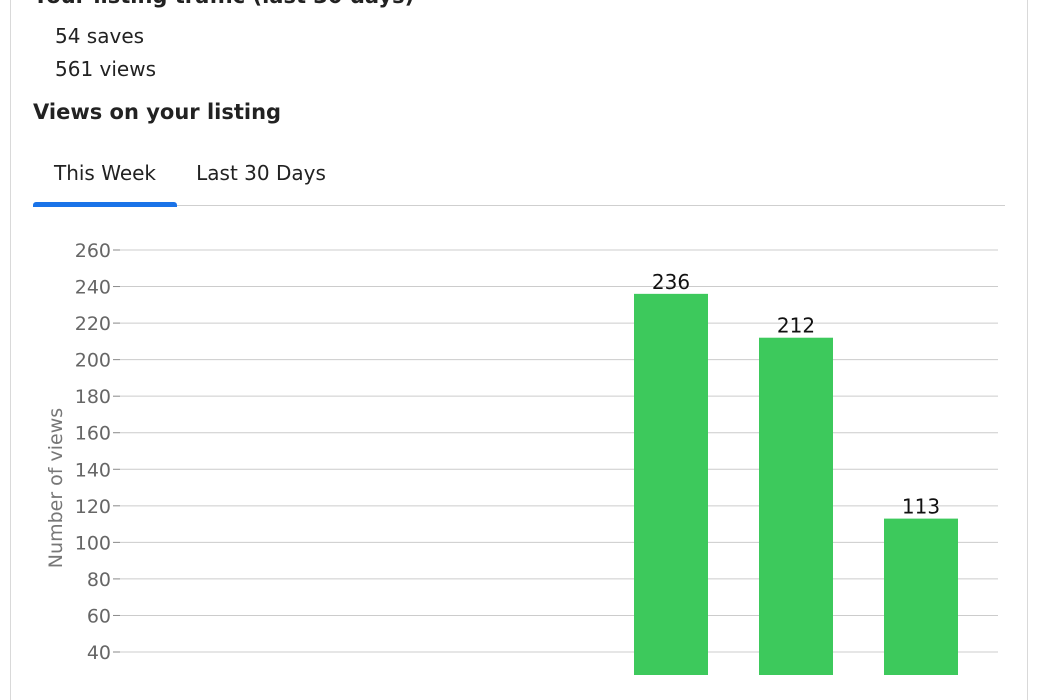  Describe the element at coordinates (223, 4) in the screenshot. I see `traffic-title: Your listing traffic (last 30 days)` at that location.